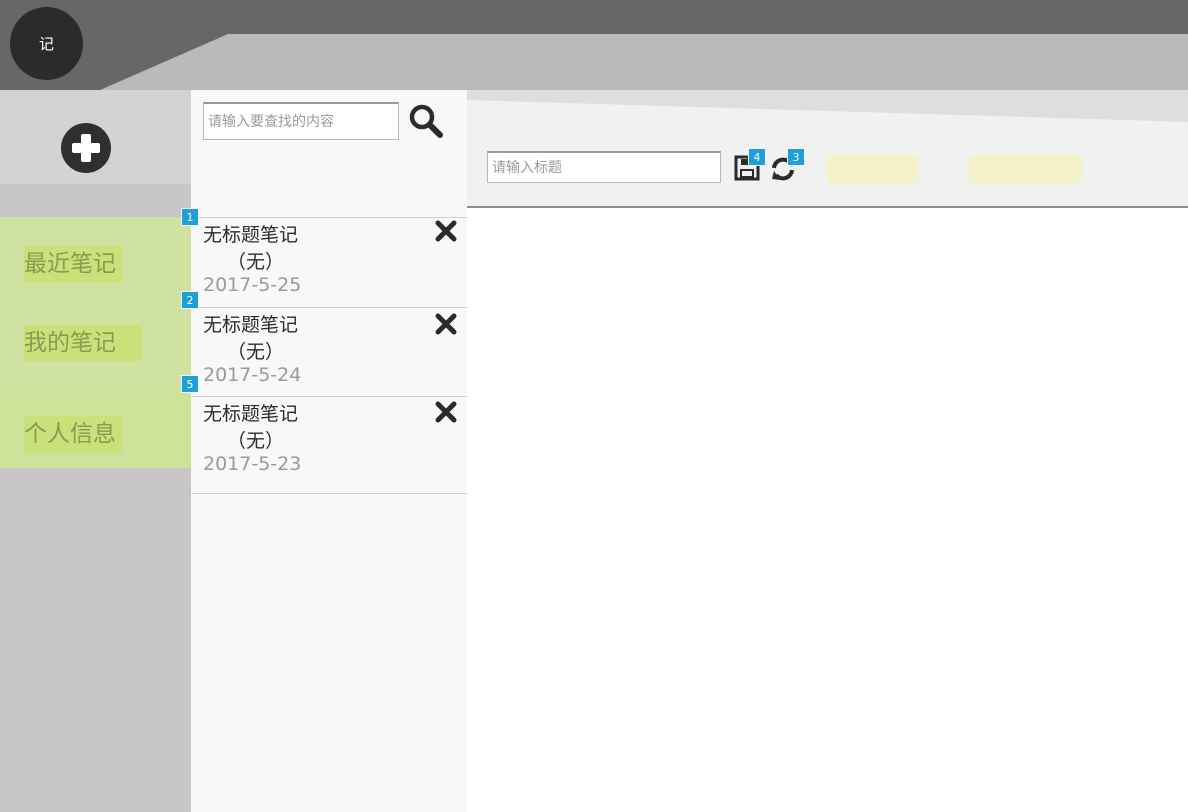 The width and height of the screenshot is (1188, 812). I want to click on sidebar: 最近笔记 我的笔记 个人信息, so click(95, 451).